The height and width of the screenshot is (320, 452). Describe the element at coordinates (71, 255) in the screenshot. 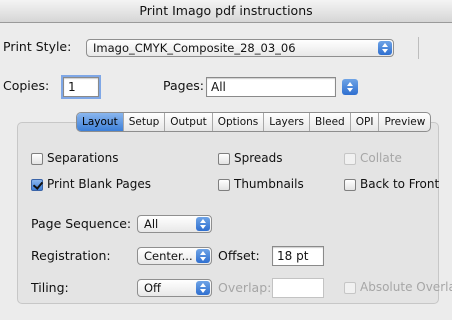

I see `registration-label: Registration:` at that location.